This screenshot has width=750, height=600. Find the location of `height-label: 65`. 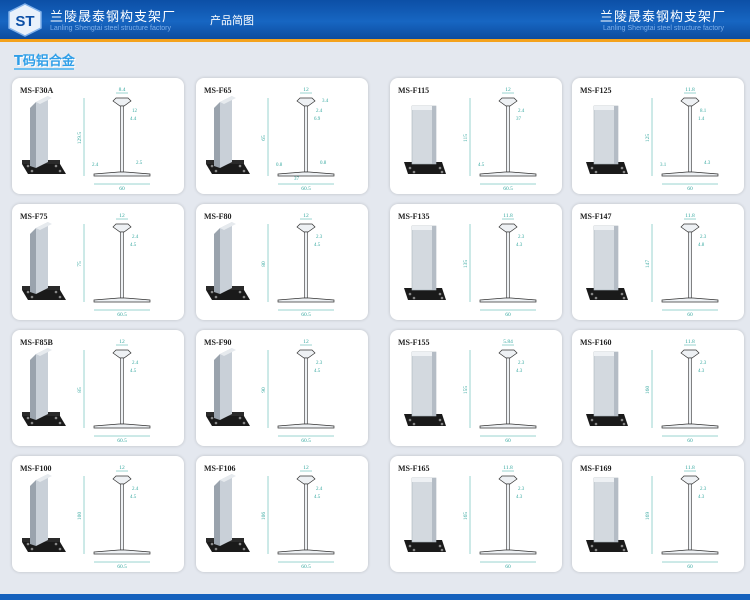

height-label: 65 is located at coordinates (264, 138).